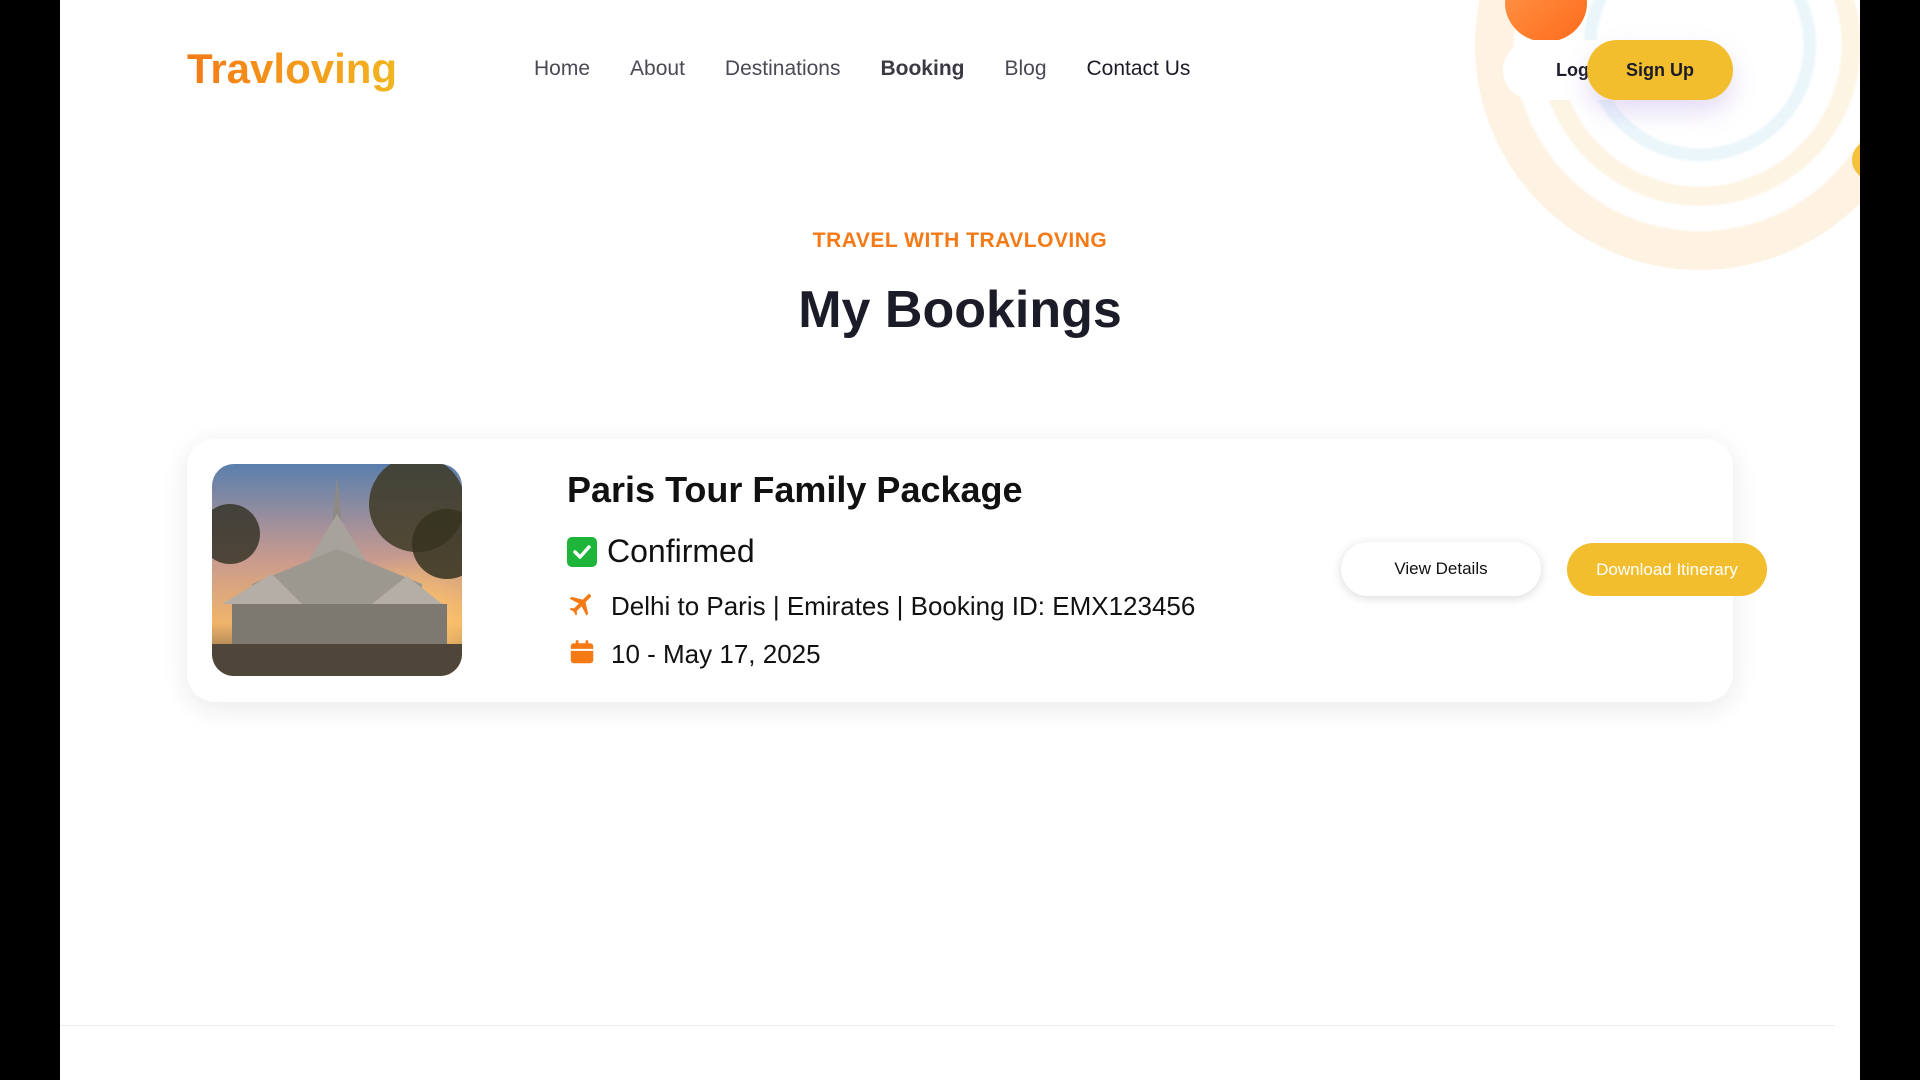 The image size is (1920, 1080). Describe the element at coordinates (1139, 69) in the screenshot. I see `nav-contact-us: Contact Us` at that location.